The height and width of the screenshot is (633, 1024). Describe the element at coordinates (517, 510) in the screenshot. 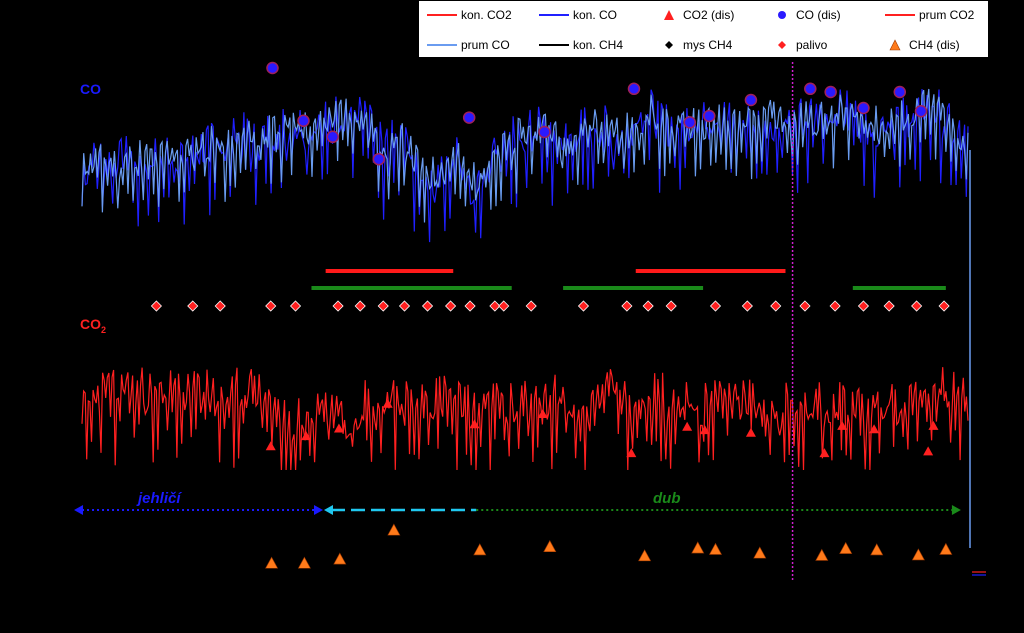

I see `fuel-type-arrows` at that location.